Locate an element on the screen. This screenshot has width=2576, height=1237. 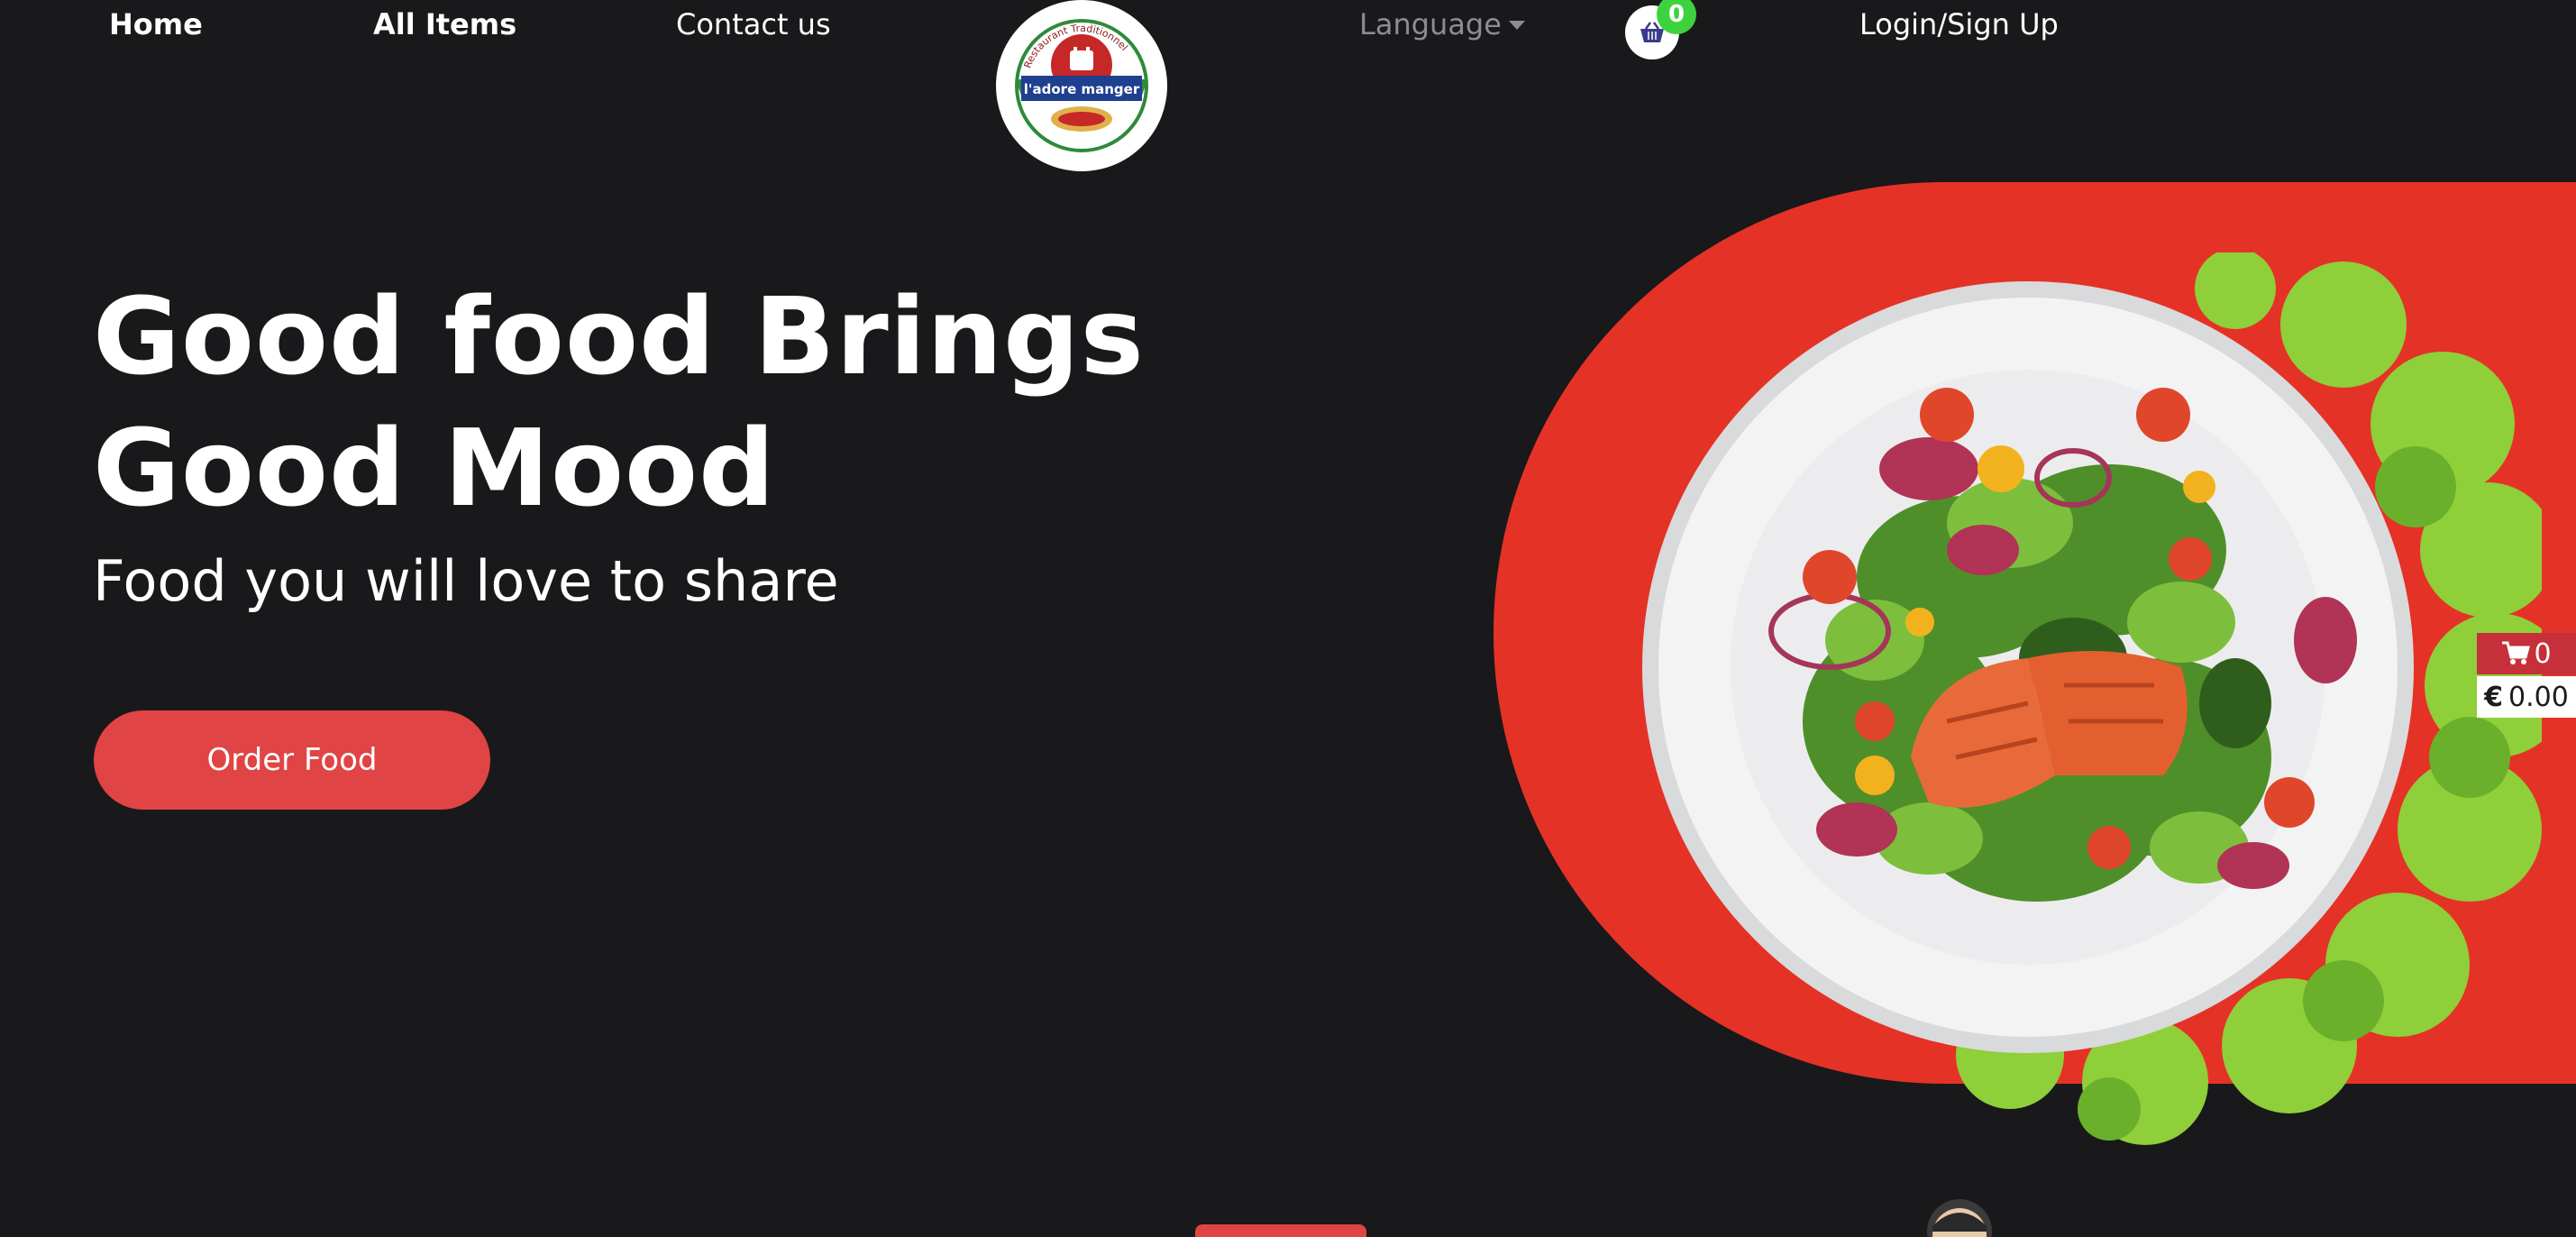
side-cart-total: € 0.00 is located at coordinates (2526, 697).